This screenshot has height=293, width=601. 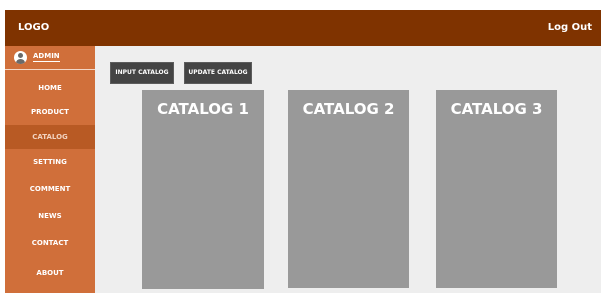 I want to click on sidebar-item-contact: CONTACT, so click(x=50, y=243).